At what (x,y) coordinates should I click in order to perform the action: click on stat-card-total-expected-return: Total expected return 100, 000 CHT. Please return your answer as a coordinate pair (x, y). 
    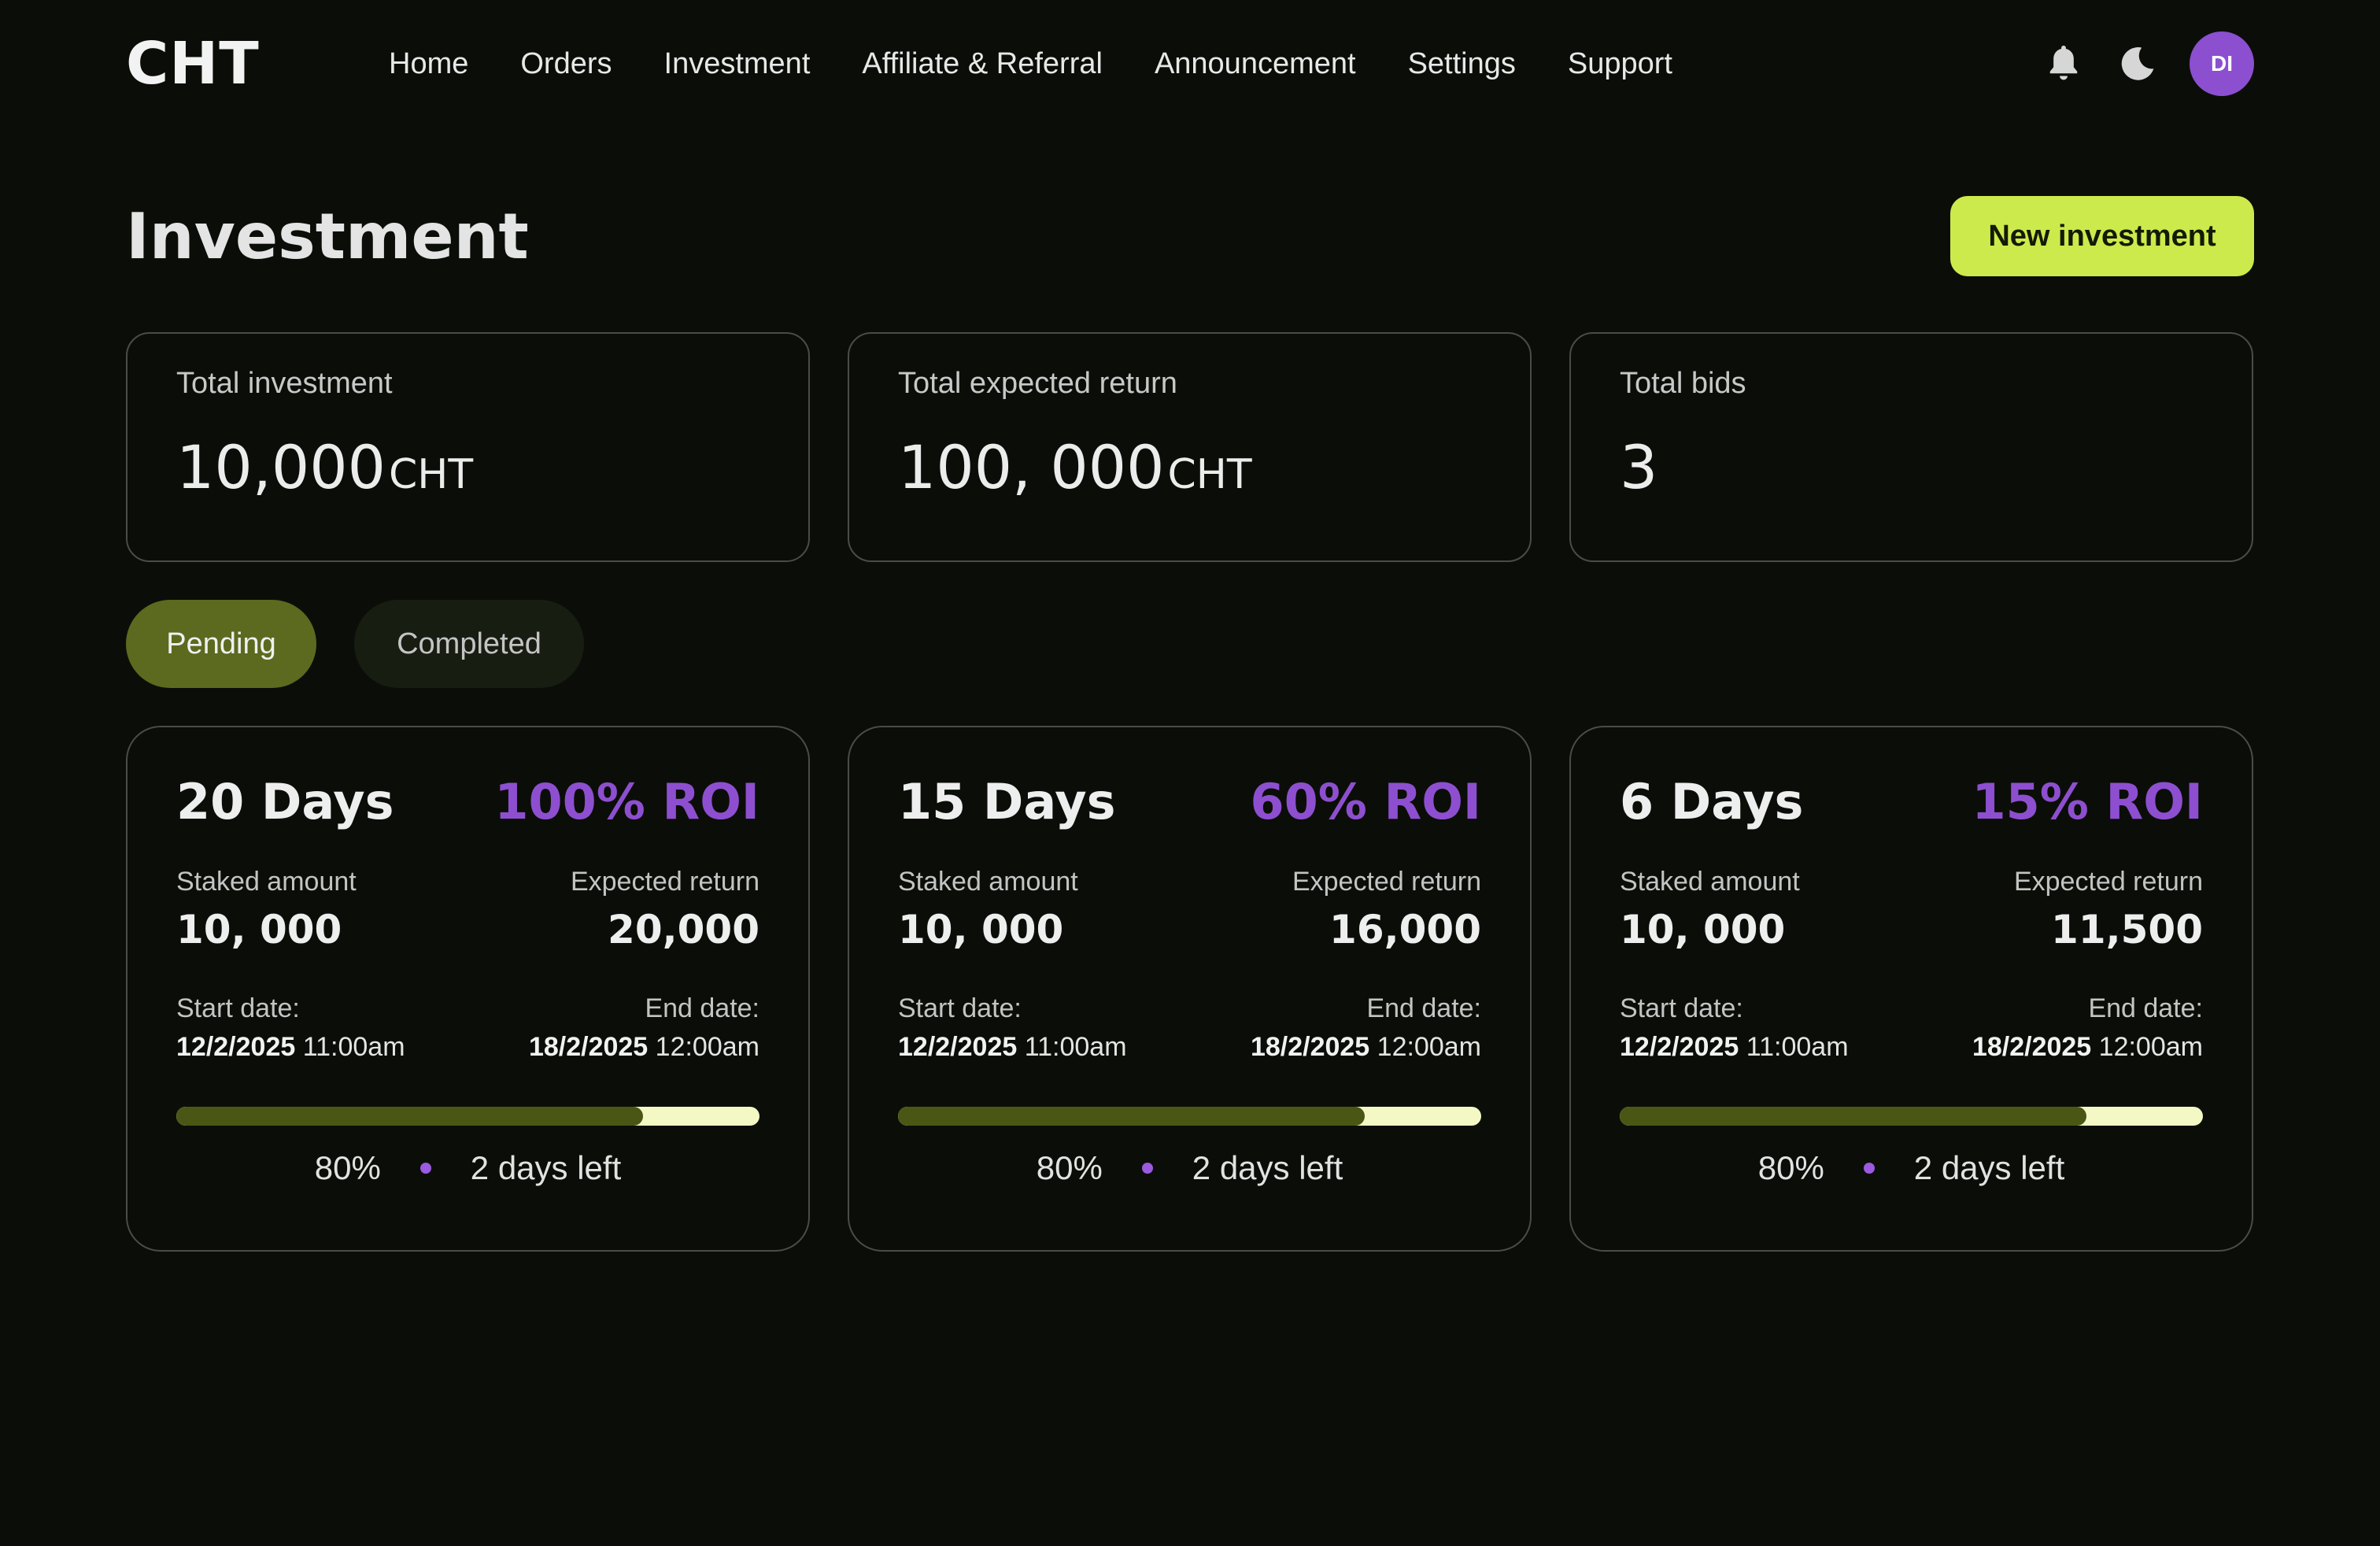
    Looking at the image, I should click on (1190, 447).